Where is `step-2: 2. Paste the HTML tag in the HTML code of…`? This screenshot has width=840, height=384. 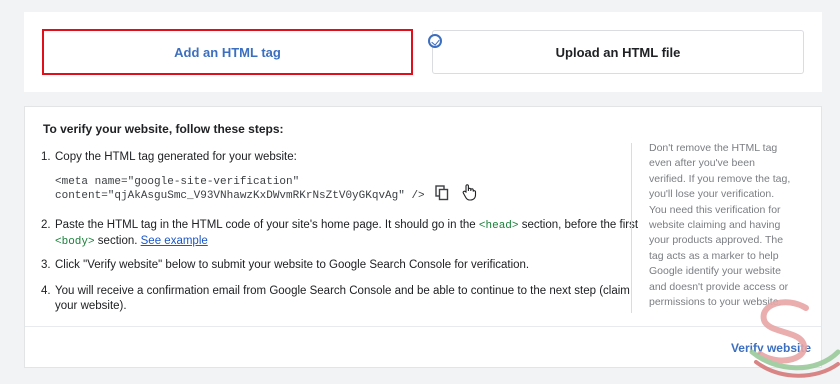 step-2: 2. Paste the HTML tag in the HTML code of… is located at coordinates (341, 234).